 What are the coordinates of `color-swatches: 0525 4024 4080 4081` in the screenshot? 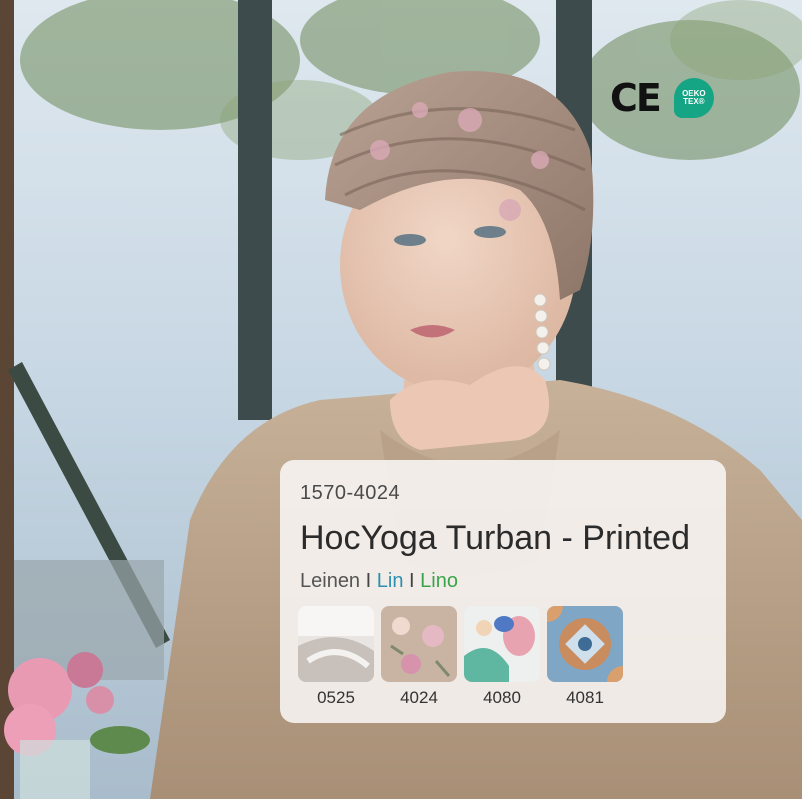 It's located at (460, 657).